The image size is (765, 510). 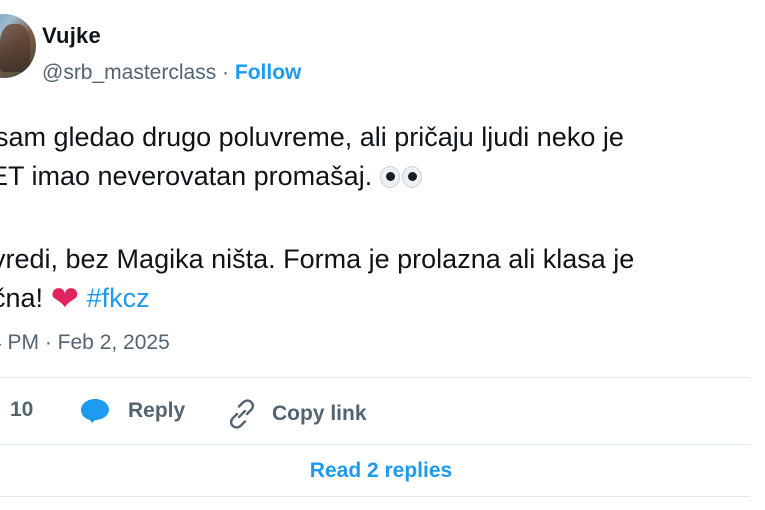 What do you see at coordinates (157, 410) in the screenshot?
I see `reply-label: Reply` at bounding box center [157, 410].